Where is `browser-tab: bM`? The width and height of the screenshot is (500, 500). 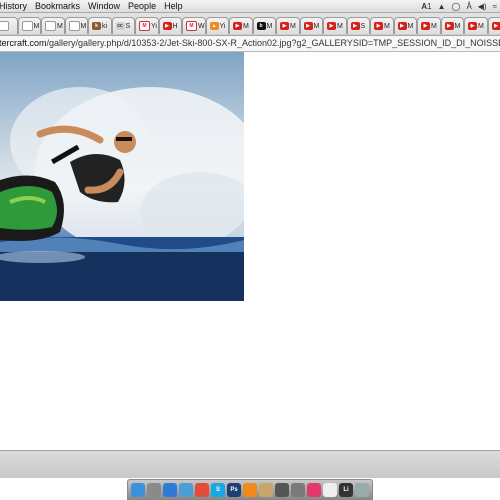 browser-tab: bM is located at coordinates (264, 25).